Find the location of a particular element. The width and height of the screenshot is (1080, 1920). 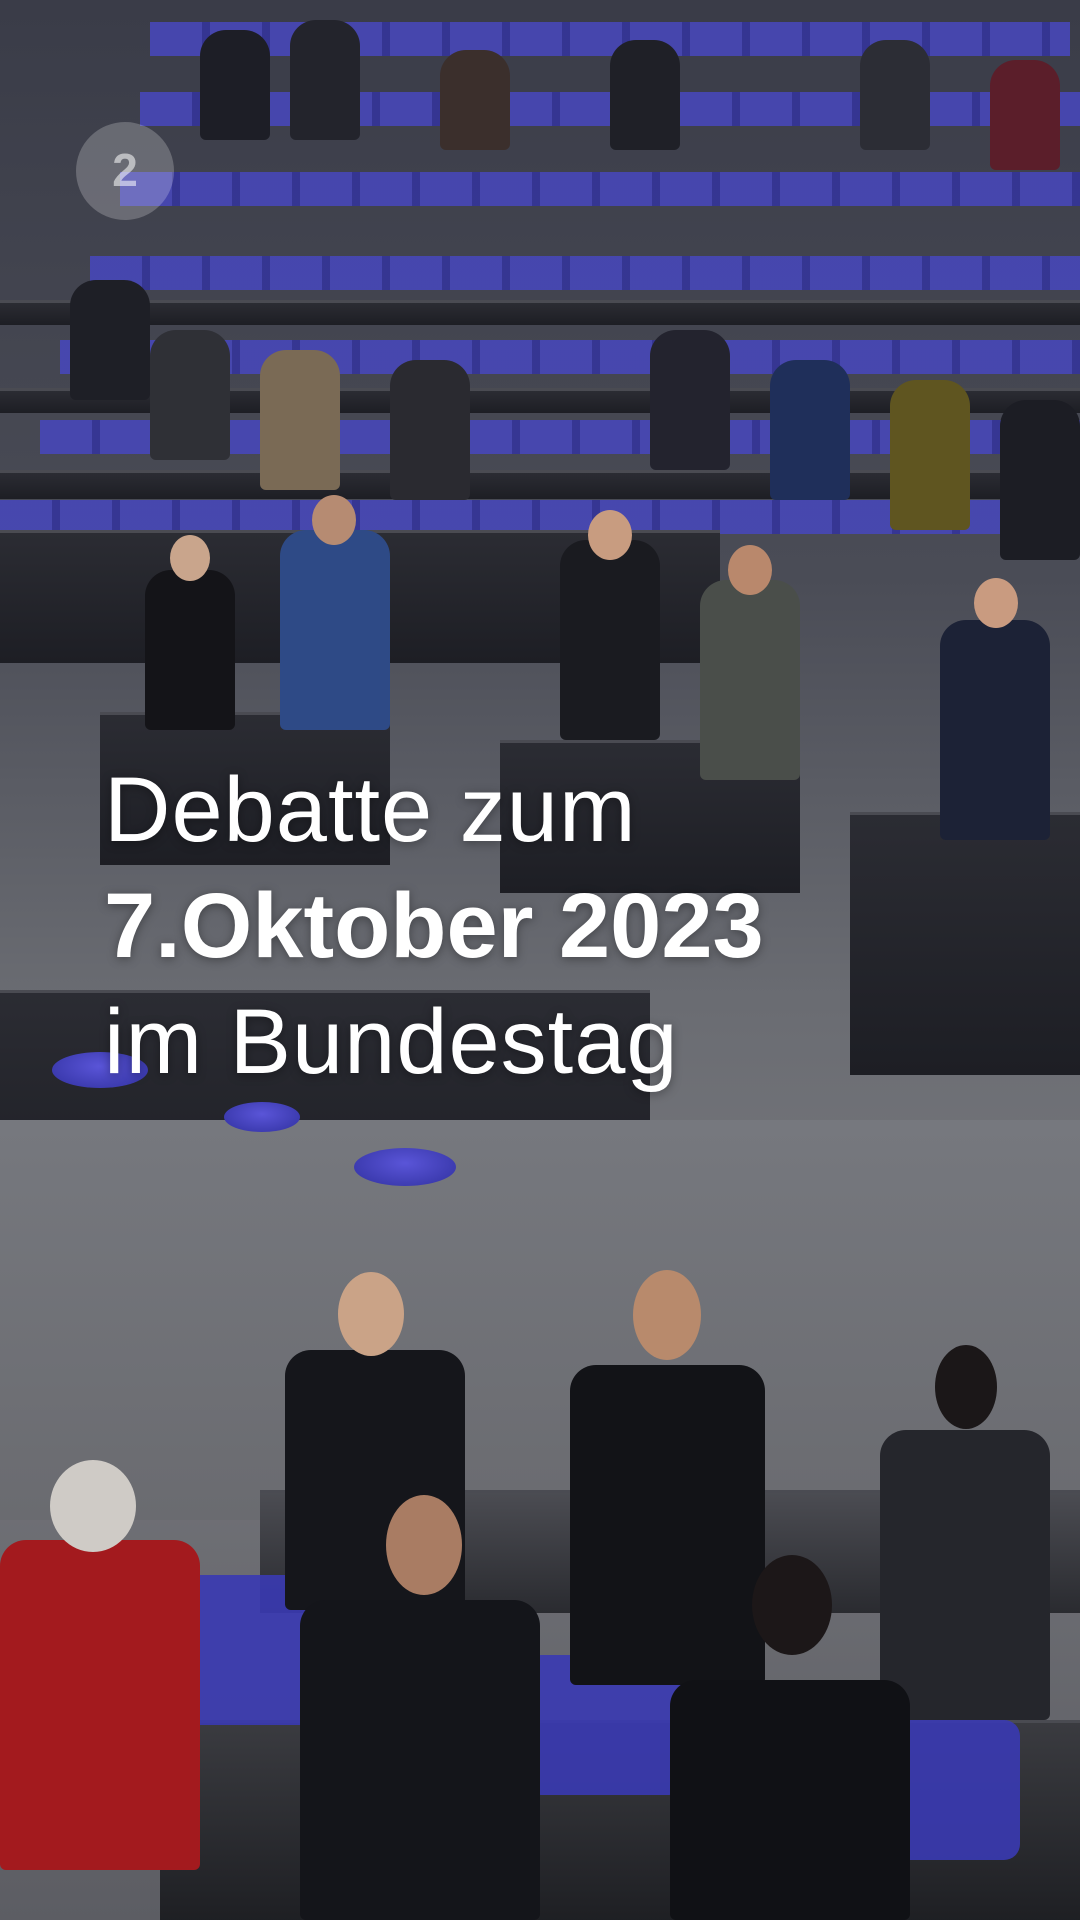

zdf-logo-mark: 2 is located at coordinates (125, 170).